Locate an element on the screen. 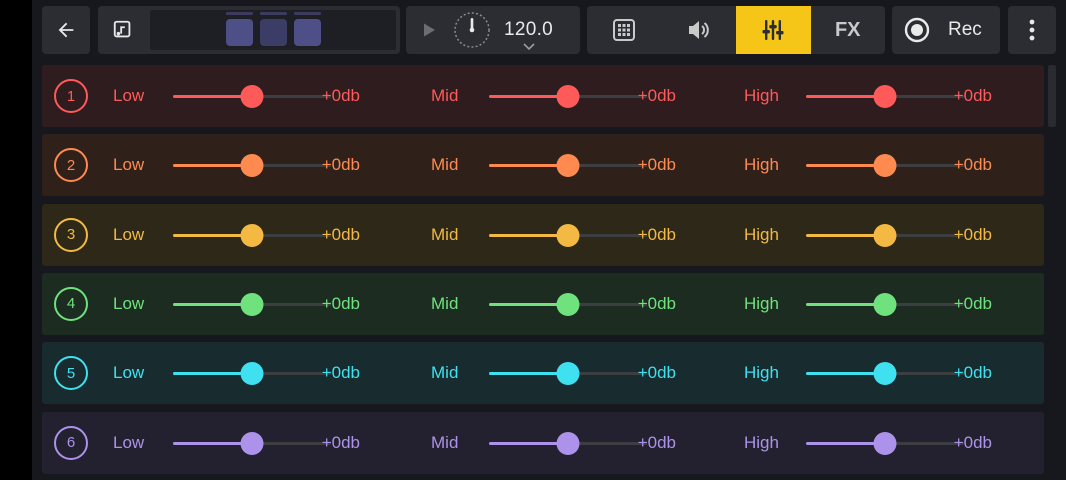  fx-view-button: FX is located at coordinates (848, 30).